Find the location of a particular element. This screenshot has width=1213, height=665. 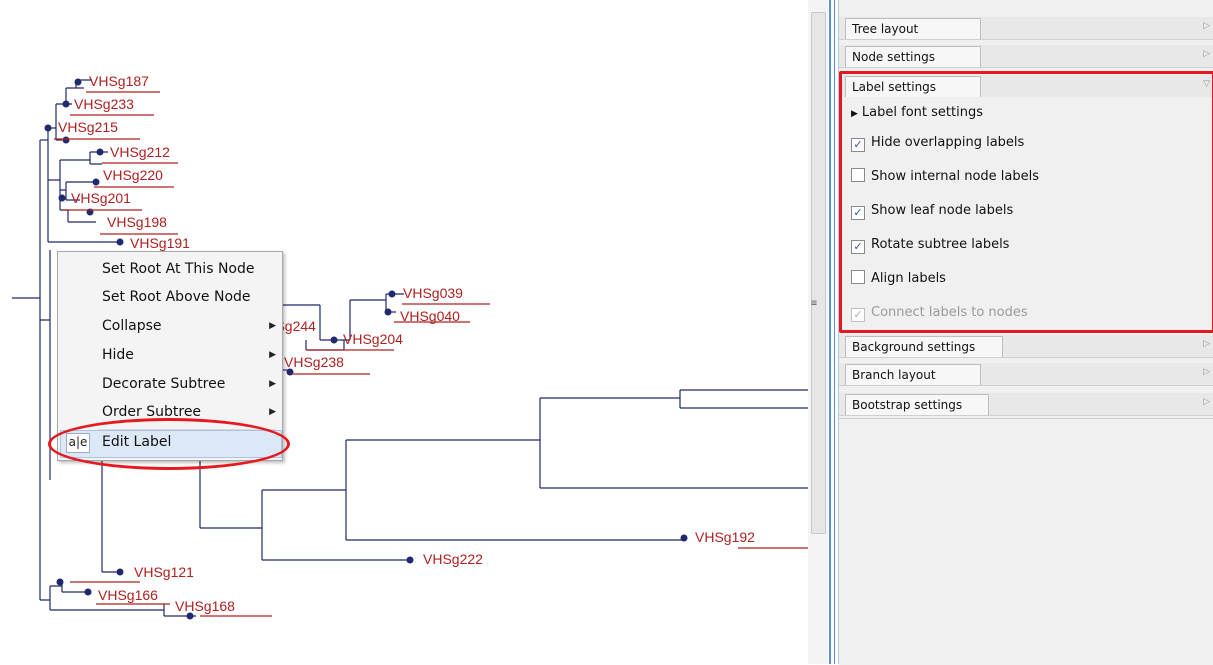

section-title: Node settings is located at coordinates (913, 56).